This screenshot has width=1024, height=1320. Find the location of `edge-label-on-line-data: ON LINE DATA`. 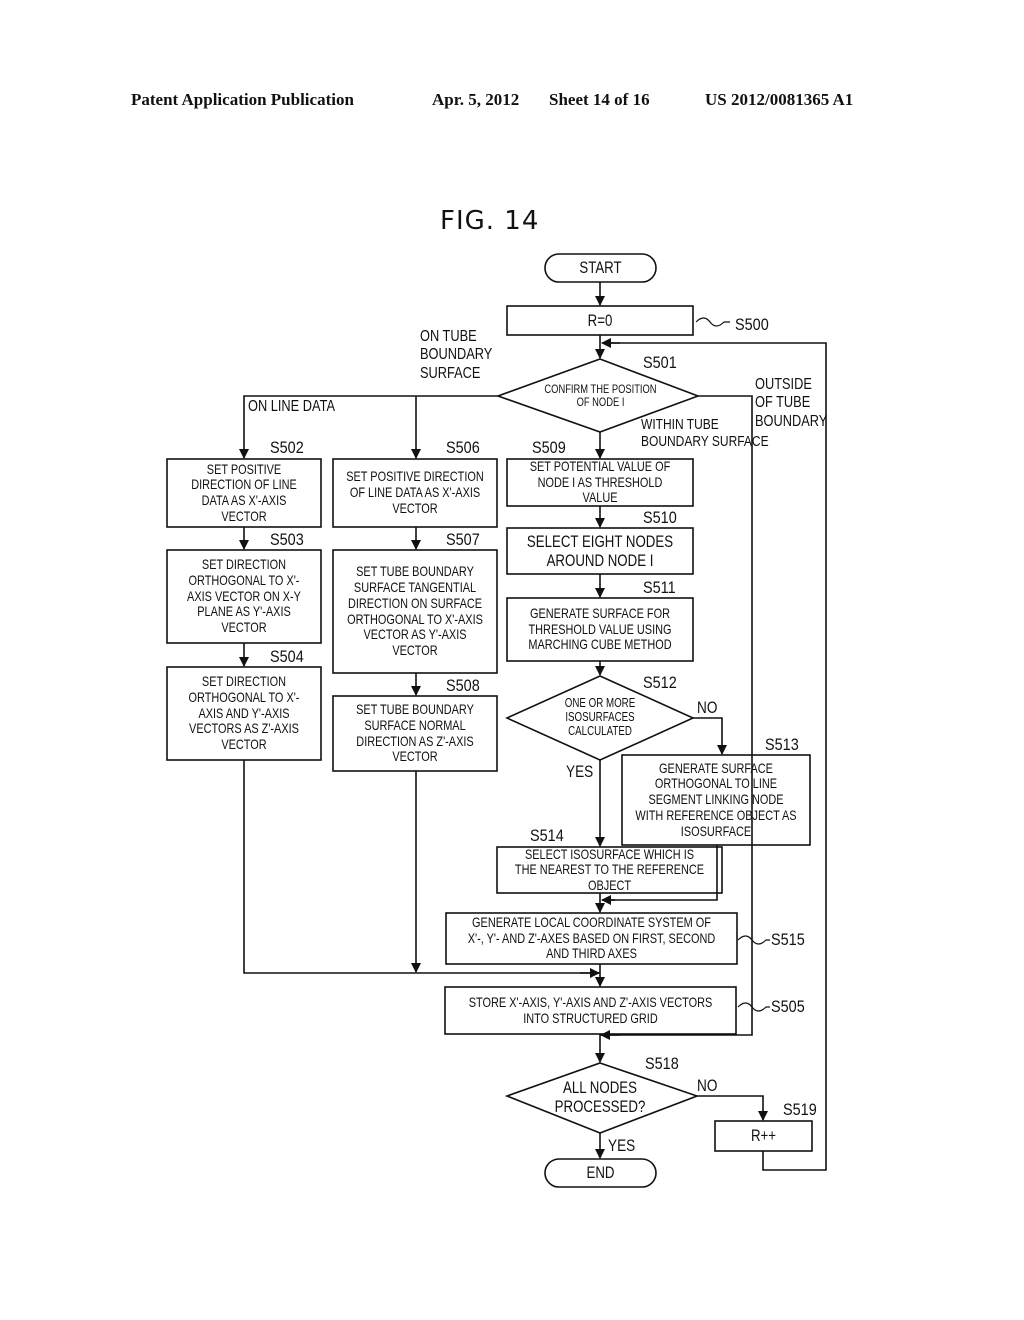

edge-label-on-line-data: ON LINE DATA is located at coordinates (292, 406).